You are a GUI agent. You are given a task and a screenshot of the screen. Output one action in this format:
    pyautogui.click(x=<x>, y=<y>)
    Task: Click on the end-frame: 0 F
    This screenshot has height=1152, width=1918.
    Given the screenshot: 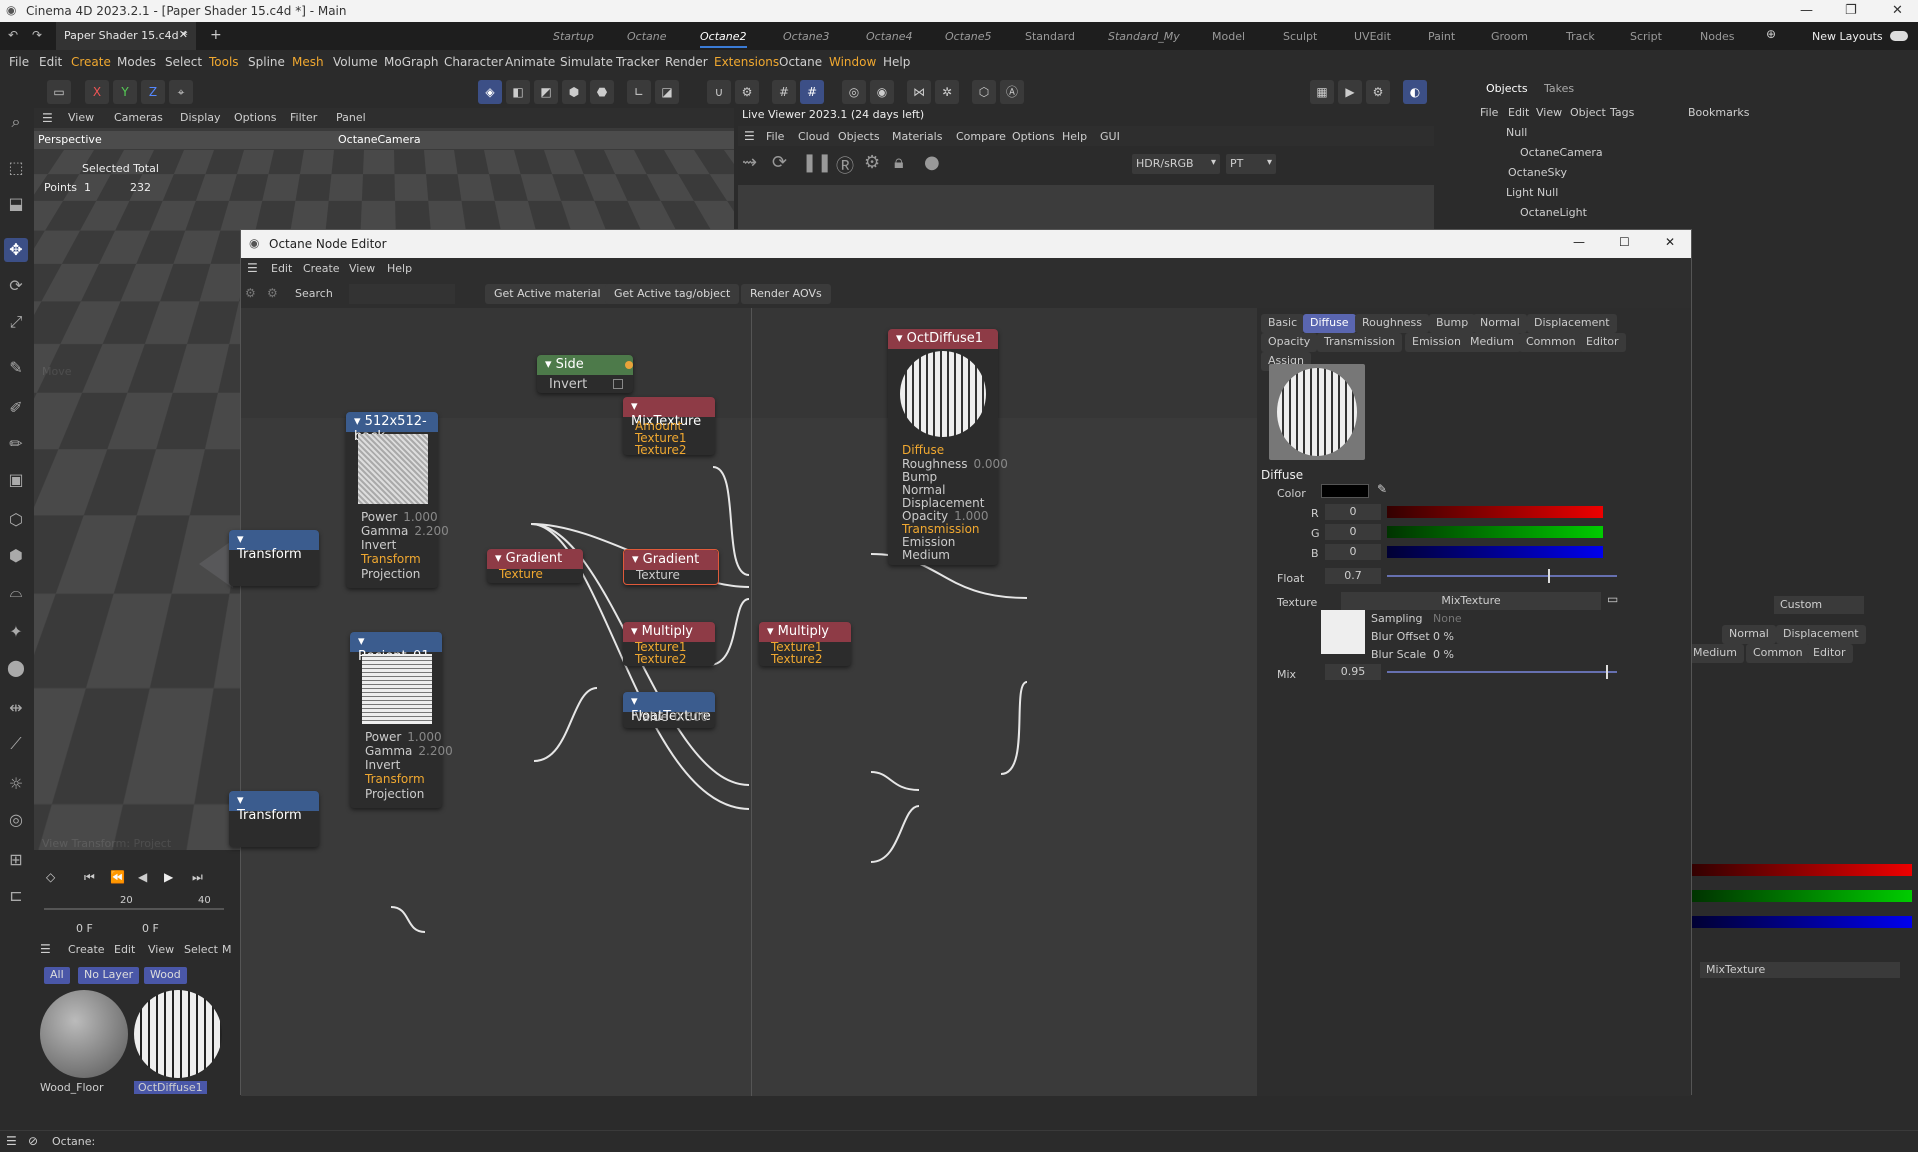 What is the action you would take?
    pyautogui.click(x=150, y=928)
    